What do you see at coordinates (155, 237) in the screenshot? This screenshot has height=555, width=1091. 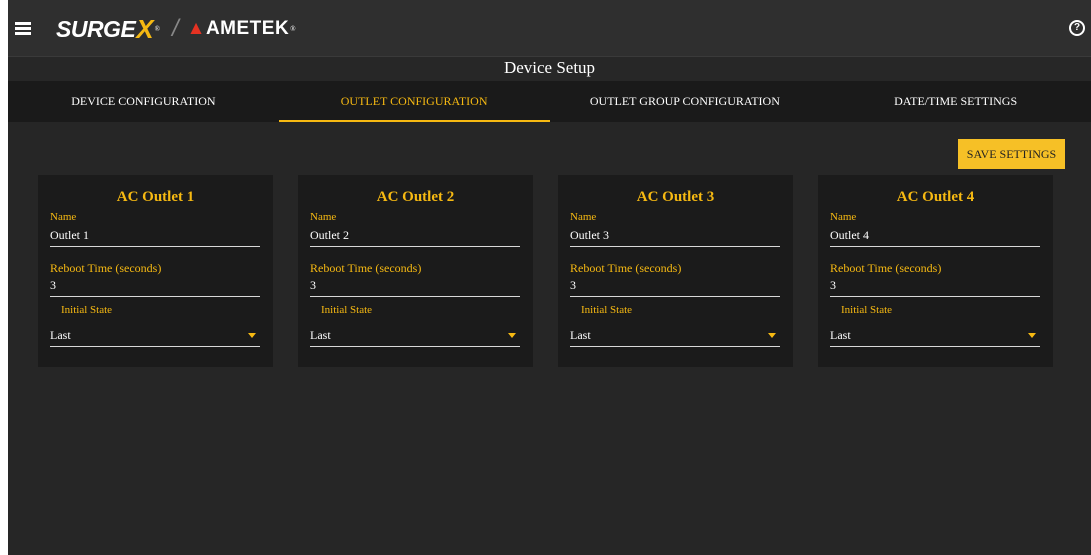 I see `outlet-name-input: Outlet 1` at bounding box center [155, 237].